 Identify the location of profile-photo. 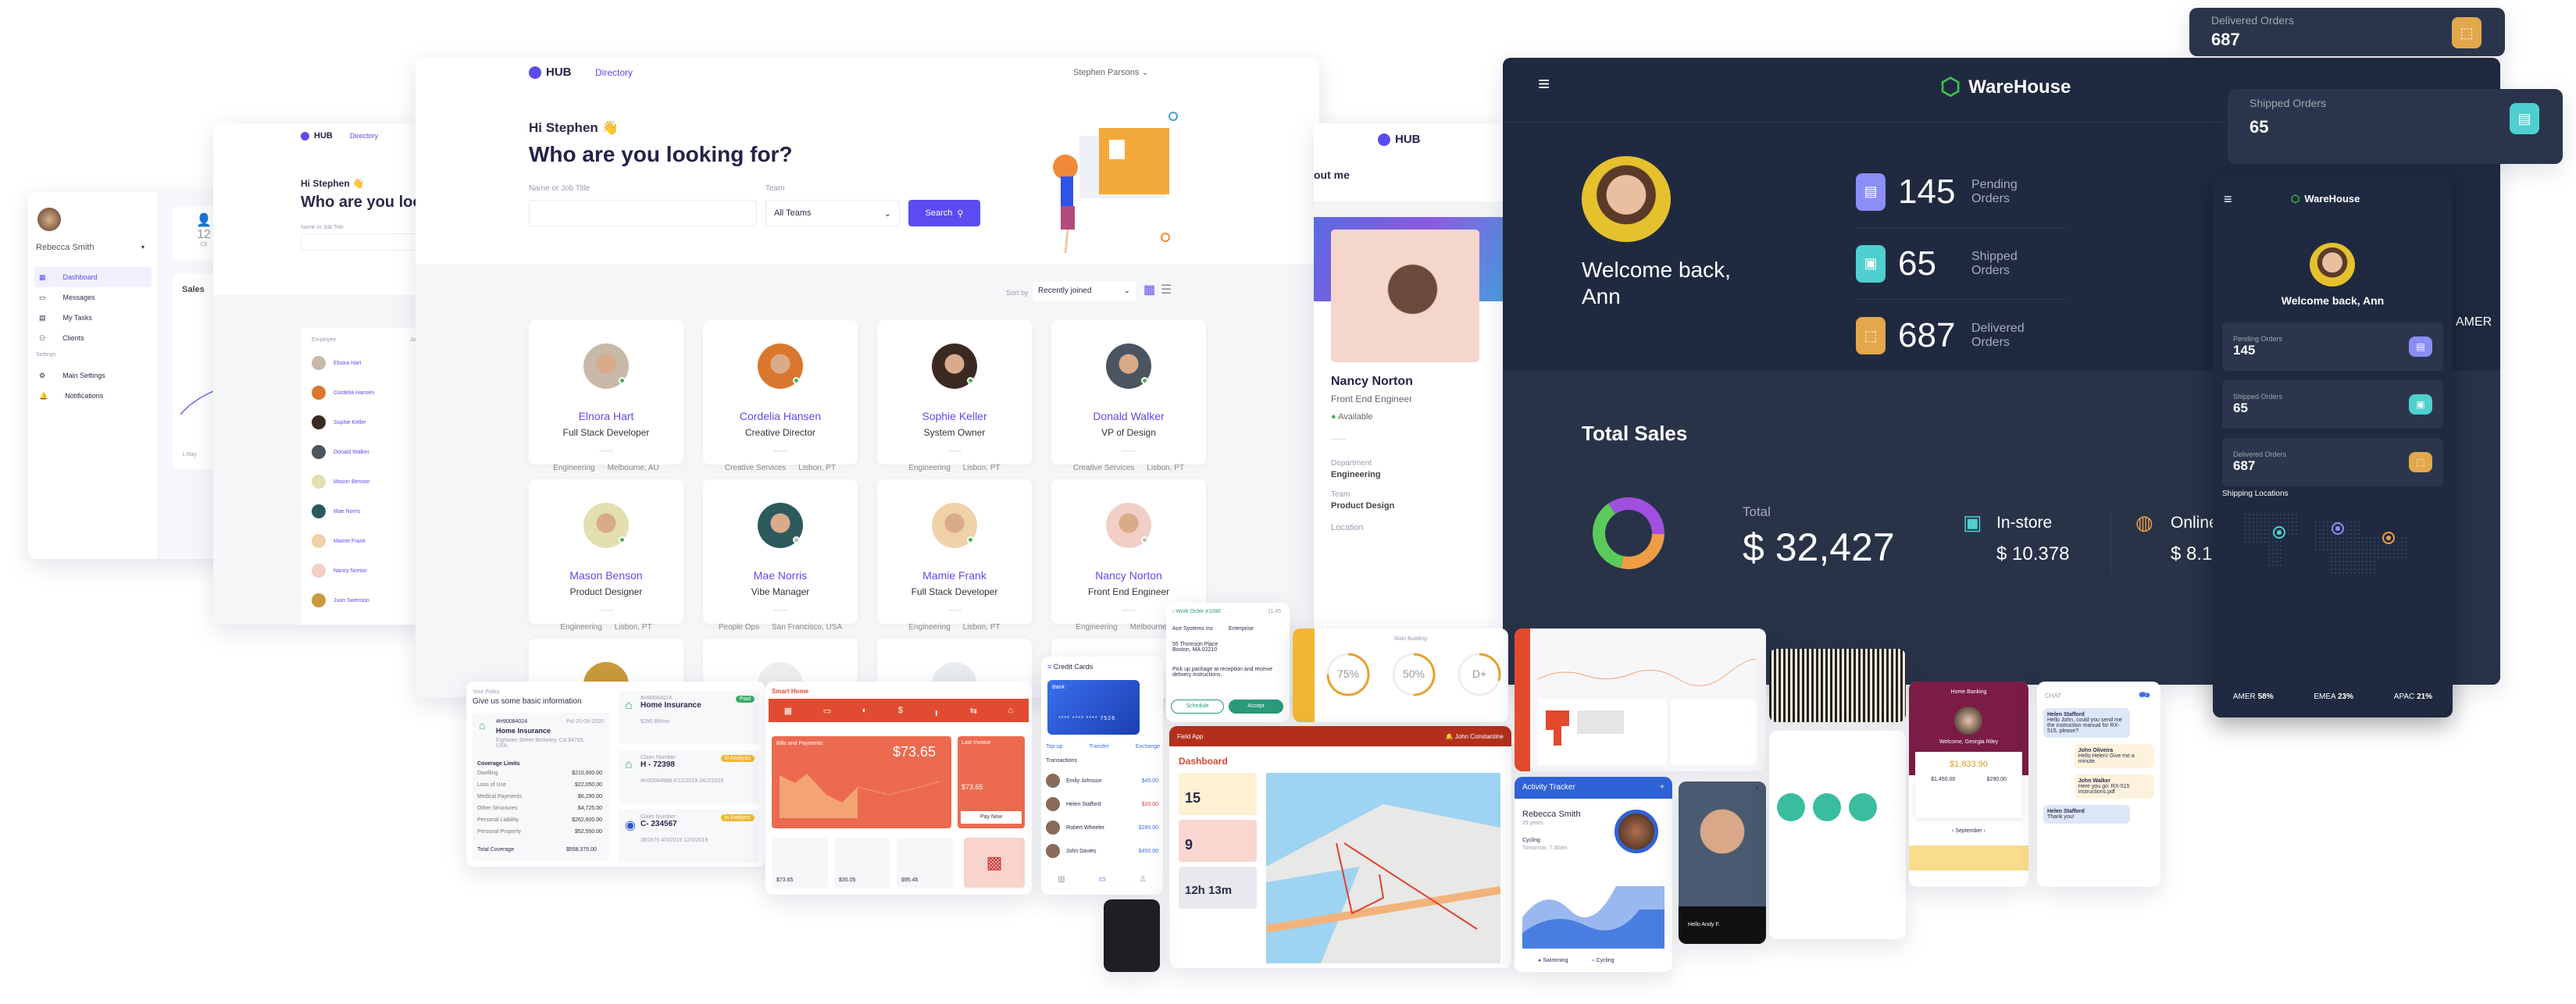
(1405, 296).